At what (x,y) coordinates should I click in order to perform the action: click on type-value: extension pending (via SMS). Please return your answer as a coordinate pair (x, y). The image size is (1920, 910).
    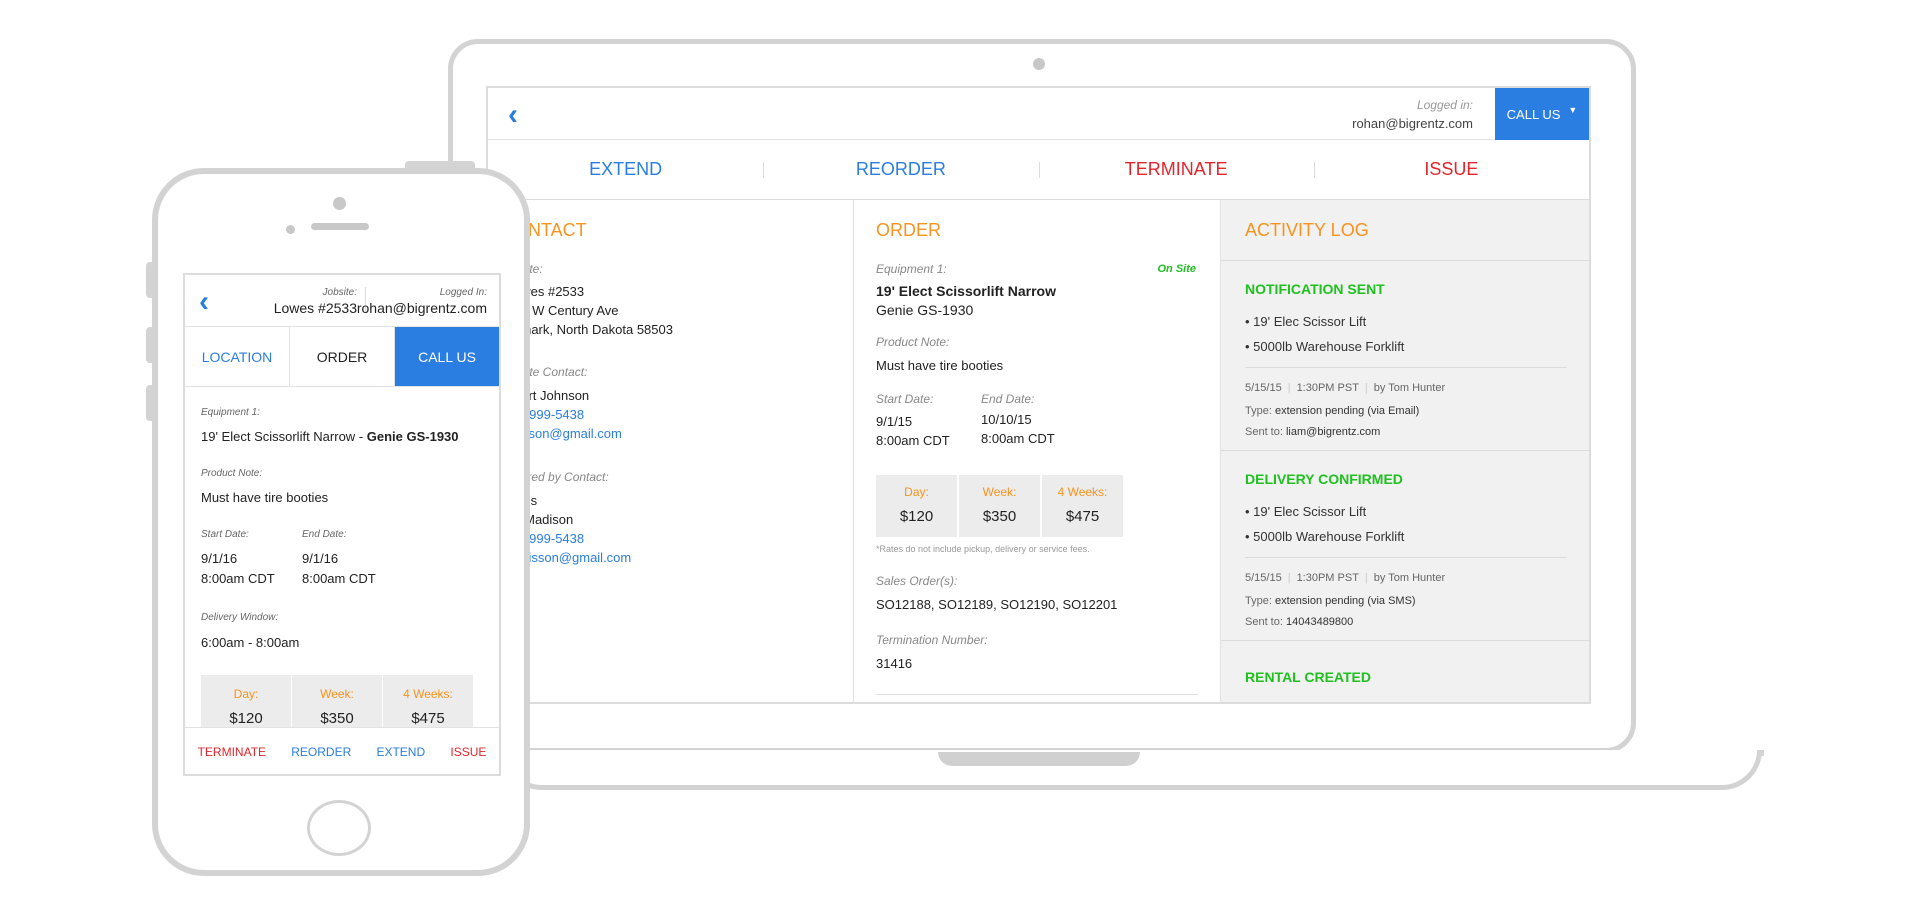
    Looking at the image, I should click on (1345, 601).